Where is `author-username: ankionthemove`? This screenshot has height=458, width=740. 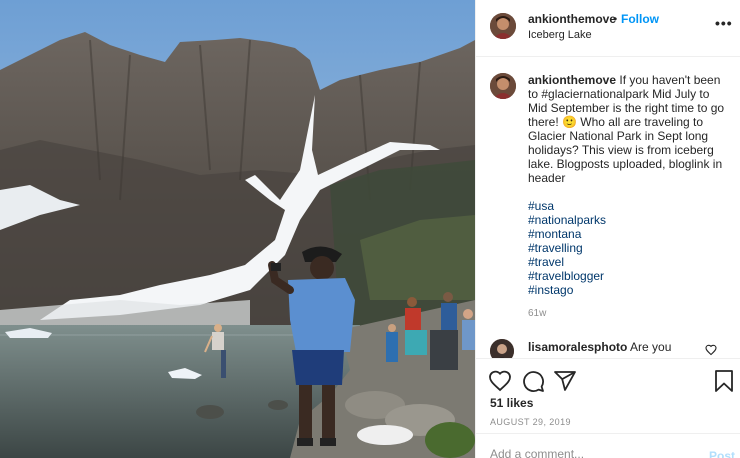 author-username: ankionthemove is located at coordinates (572, 19).